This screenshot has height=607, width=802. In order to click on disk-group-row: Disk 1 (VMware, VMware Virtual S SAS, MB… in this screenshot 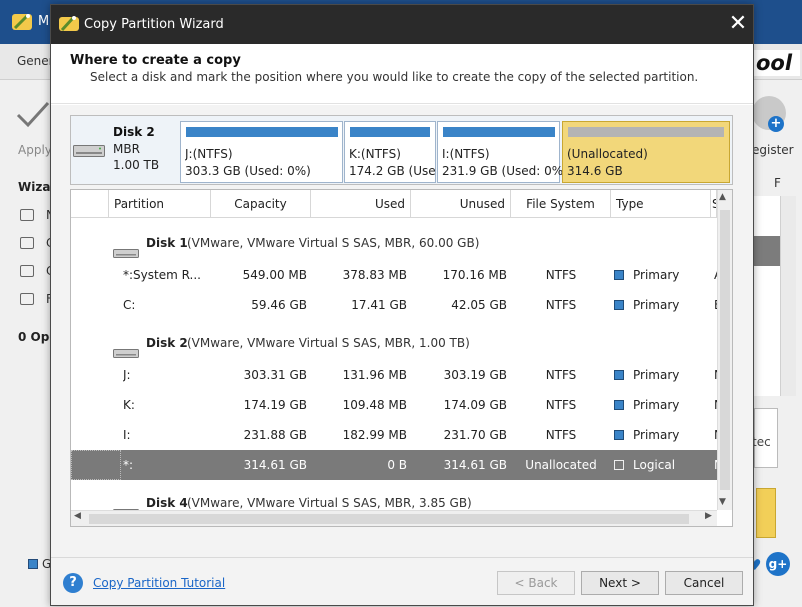, I will do `click(394, 243)`.